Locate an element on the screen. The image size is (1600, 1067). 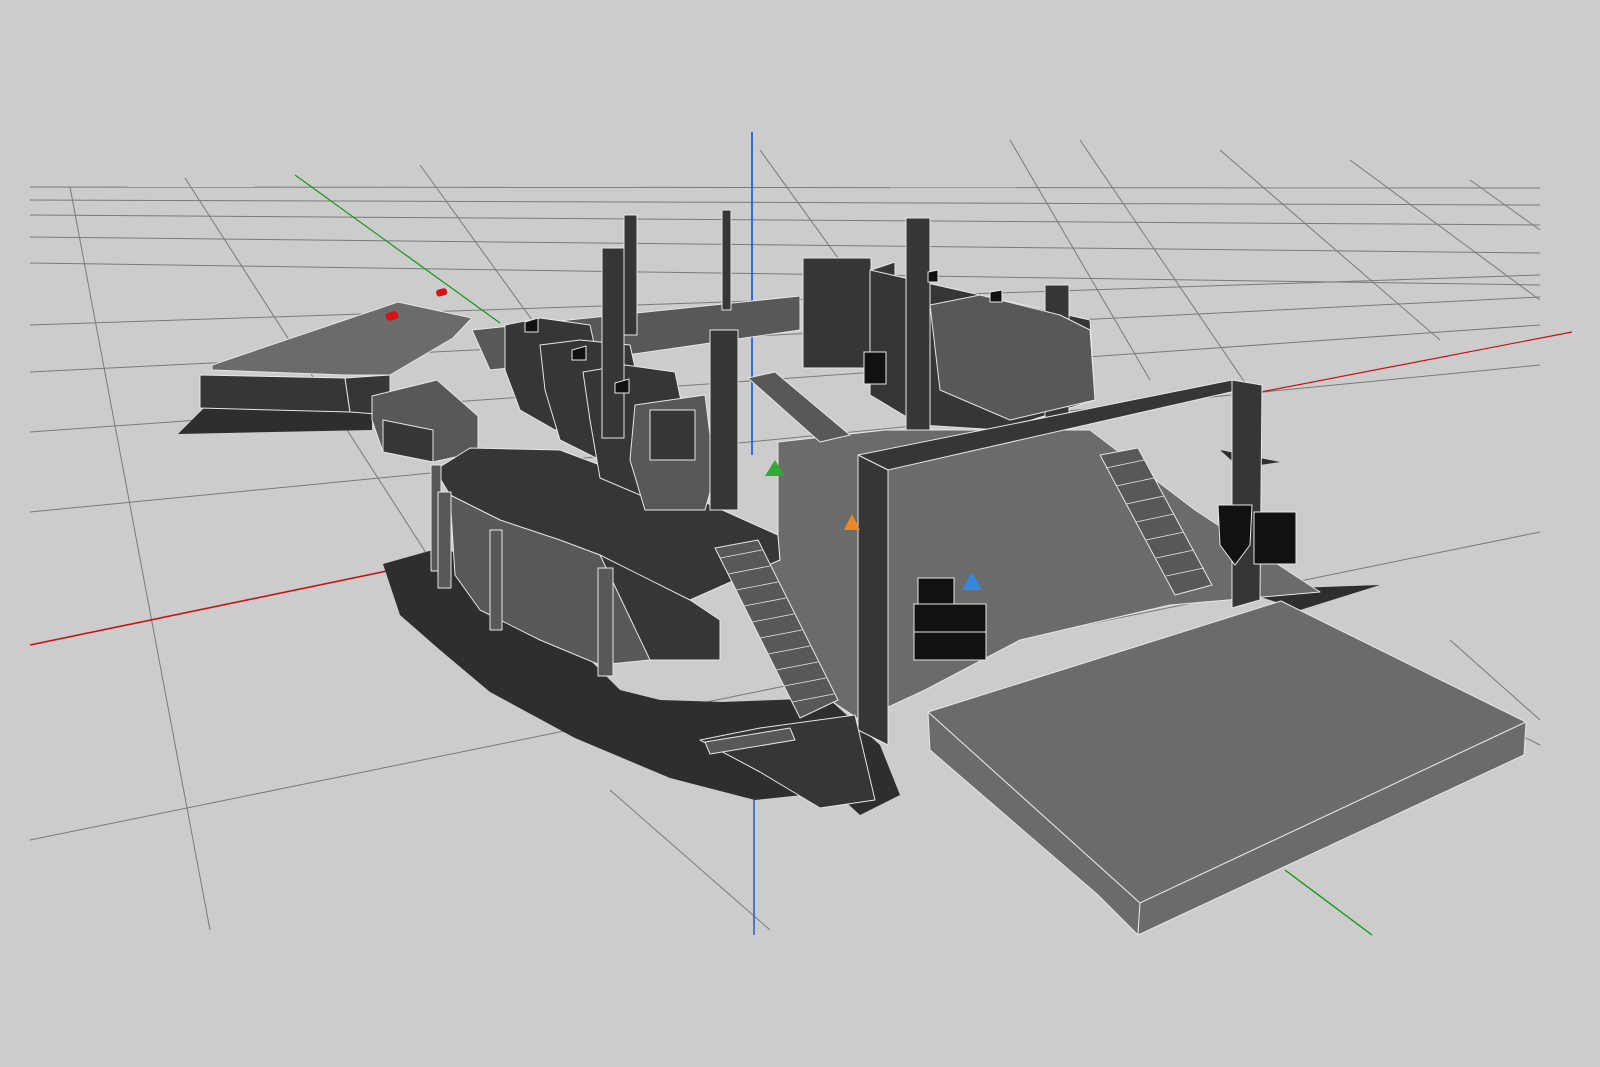
east-block is located at coordinates (837, 313).